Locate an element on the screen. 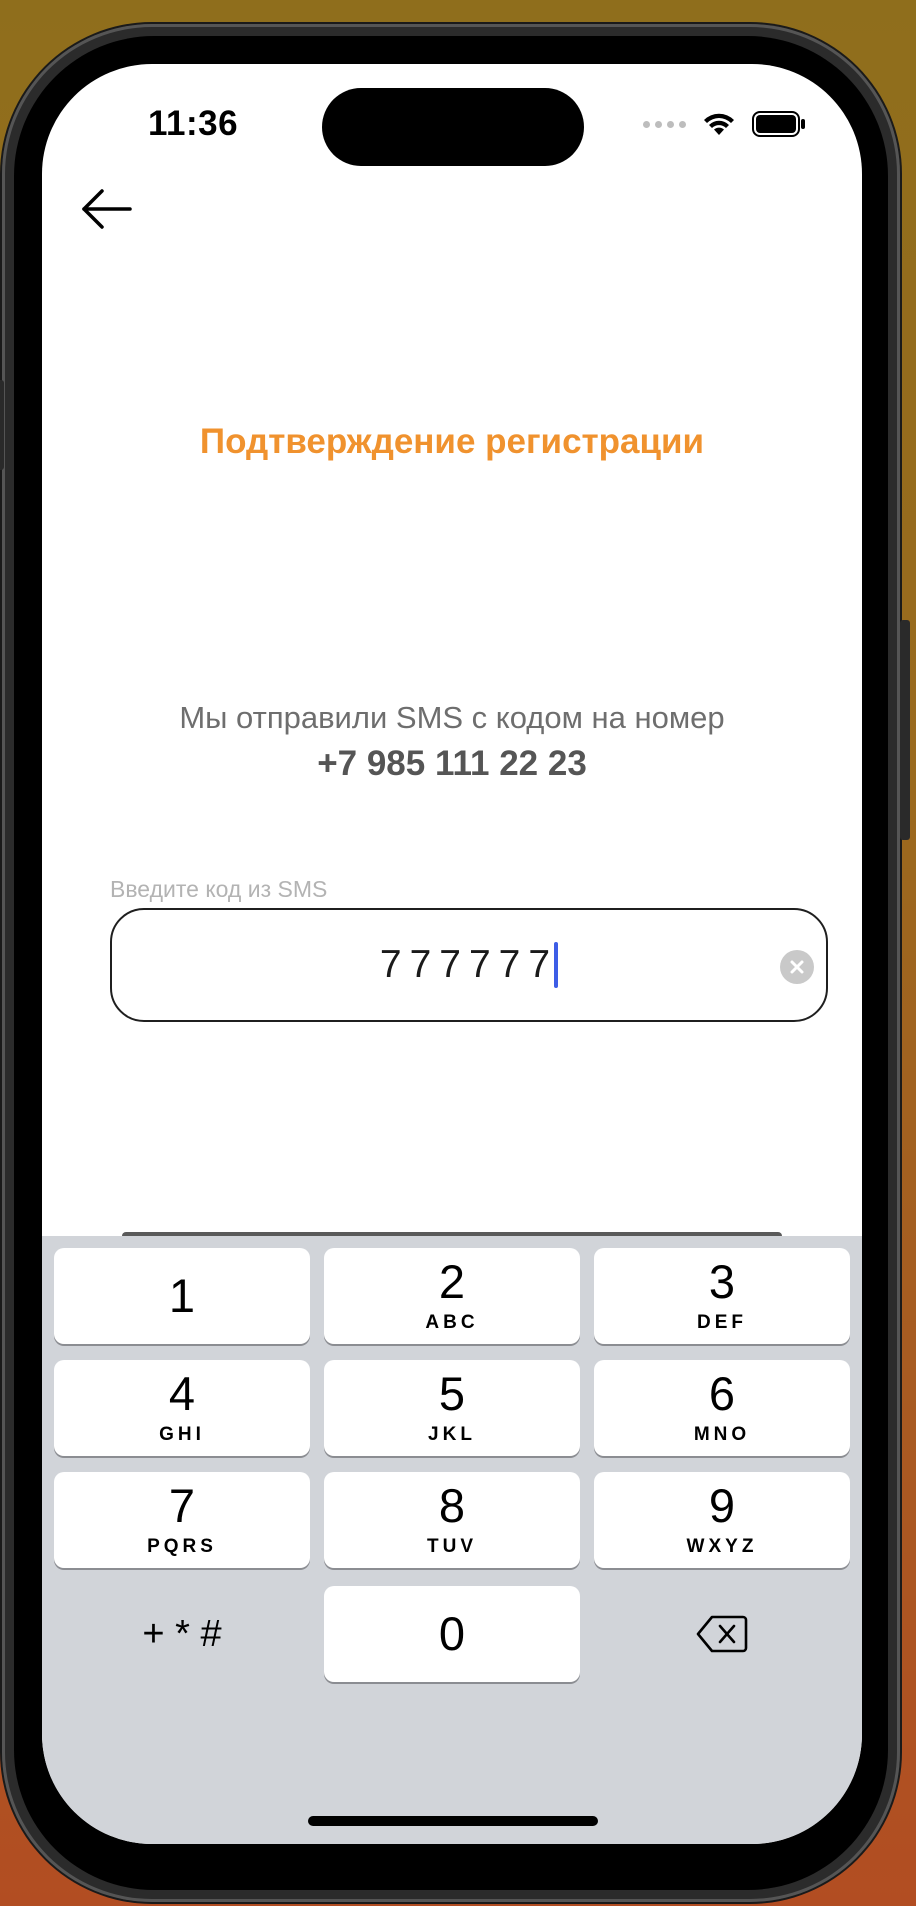  code-input-label: Введите код из SMS is located at coordinates (219, 889).